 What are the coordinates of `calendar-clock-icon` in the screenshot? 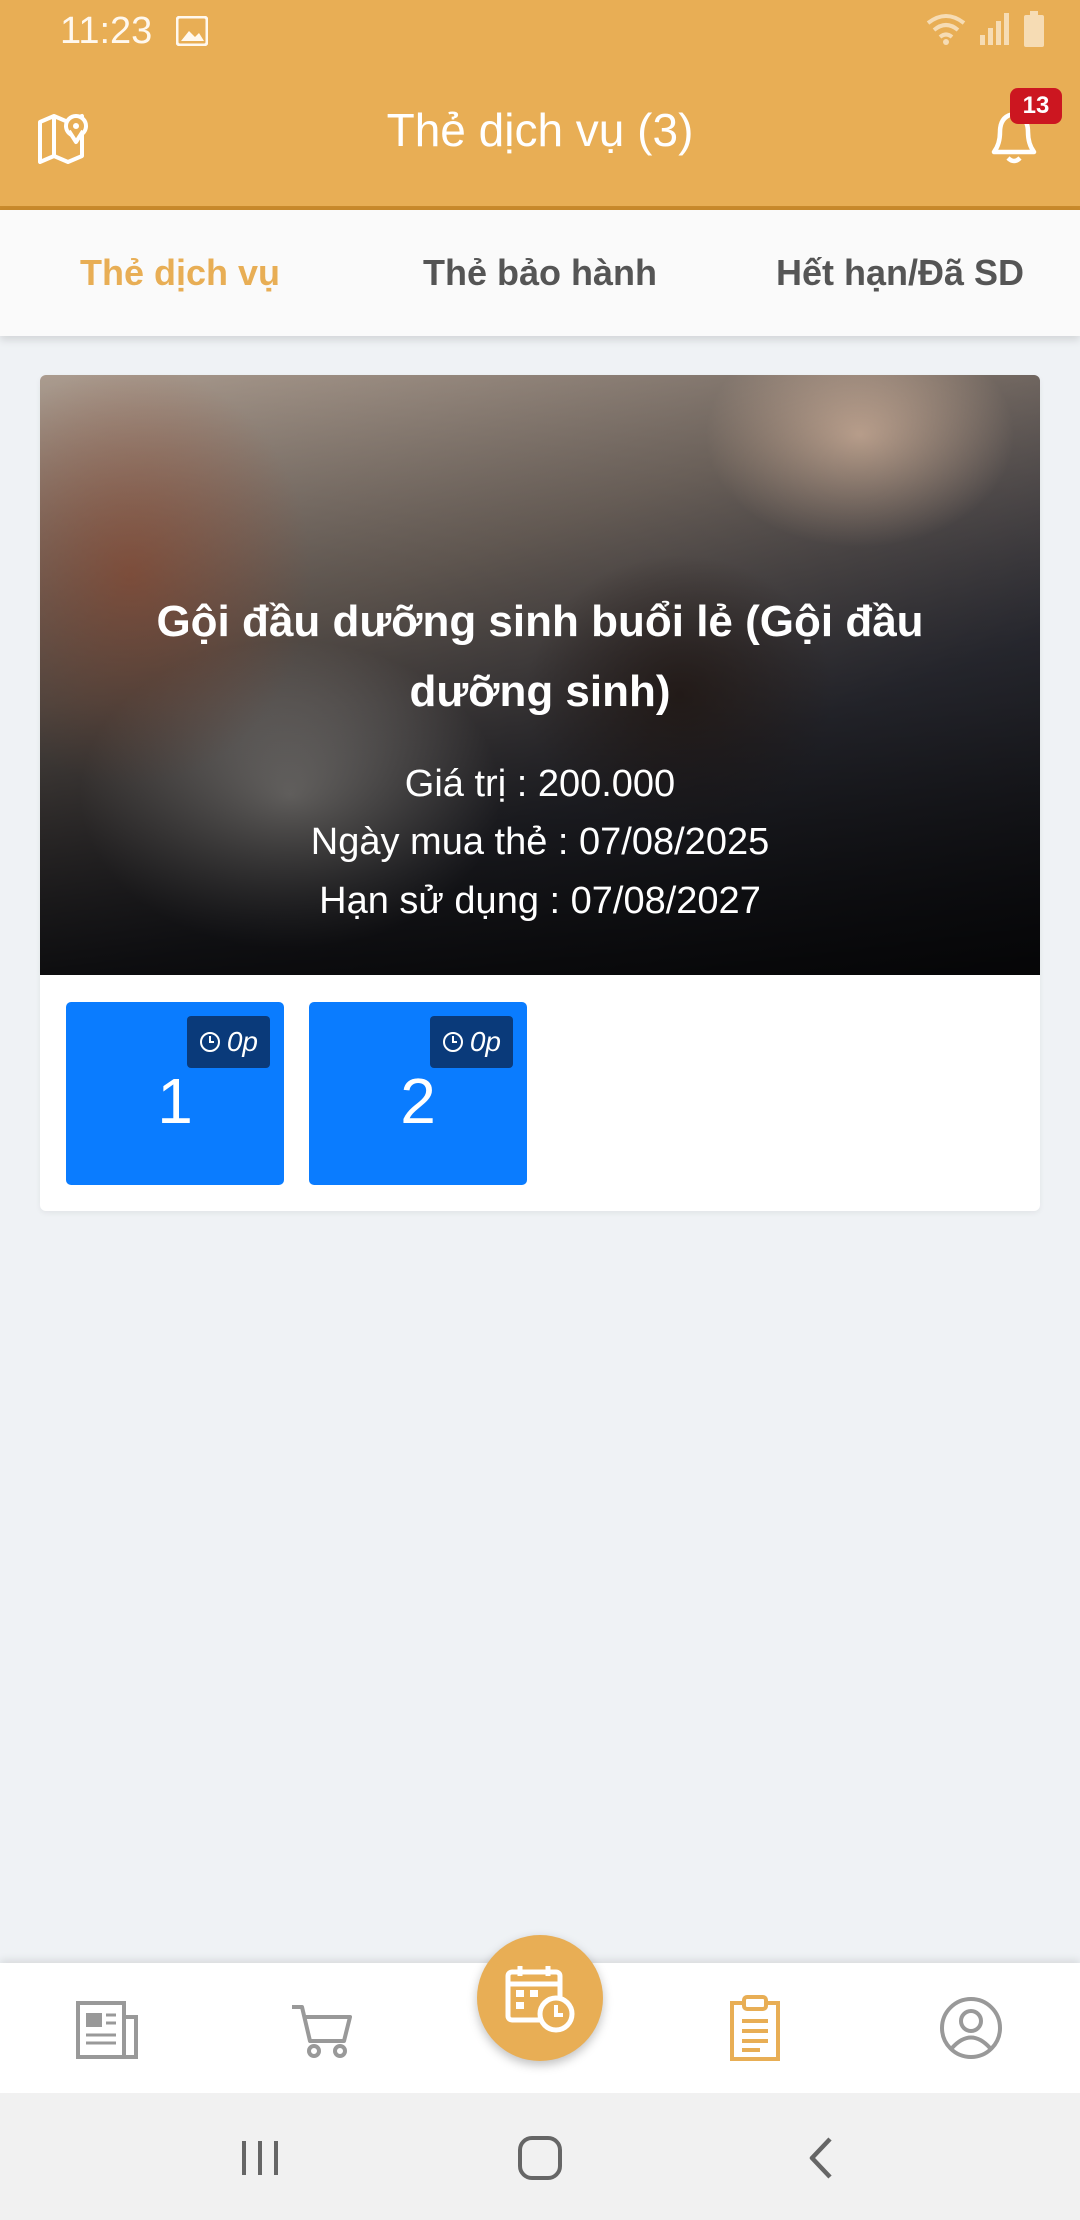 It's located at (540, 1999).